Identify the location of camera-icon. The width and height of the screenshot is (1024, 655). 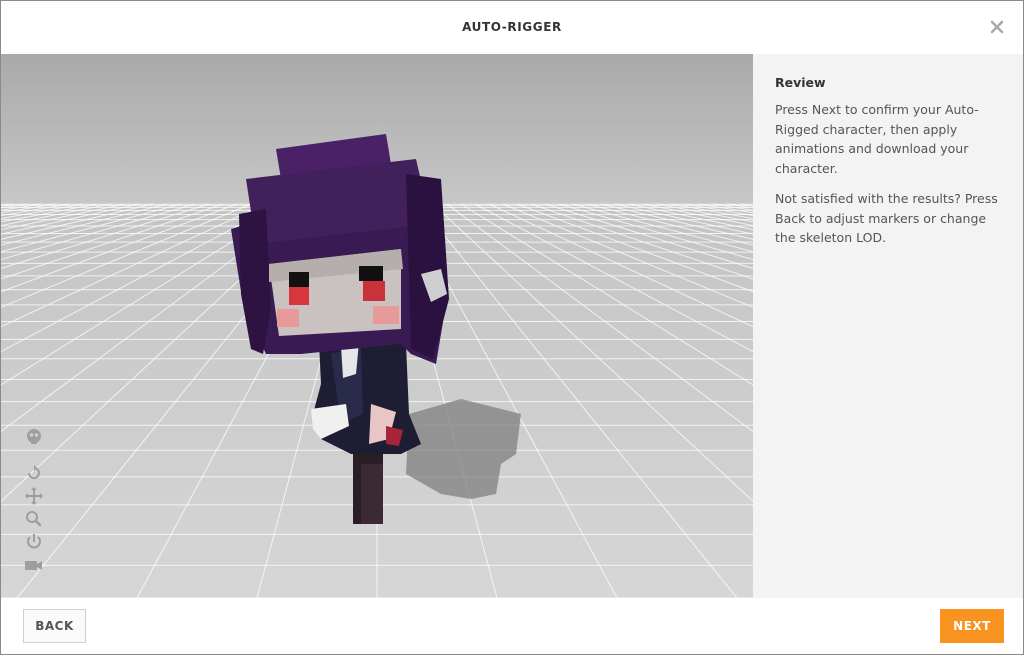
(34, 565).